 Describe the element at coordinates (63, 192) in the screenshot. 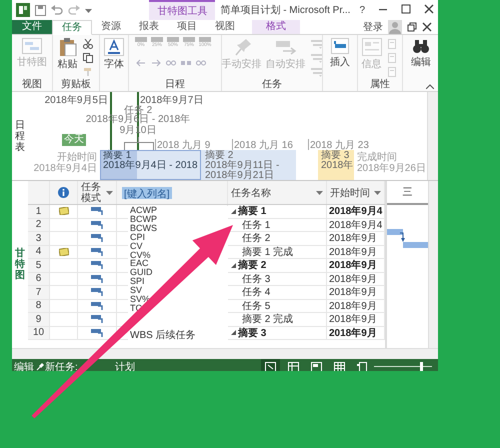

I see `info-icon` at that location.